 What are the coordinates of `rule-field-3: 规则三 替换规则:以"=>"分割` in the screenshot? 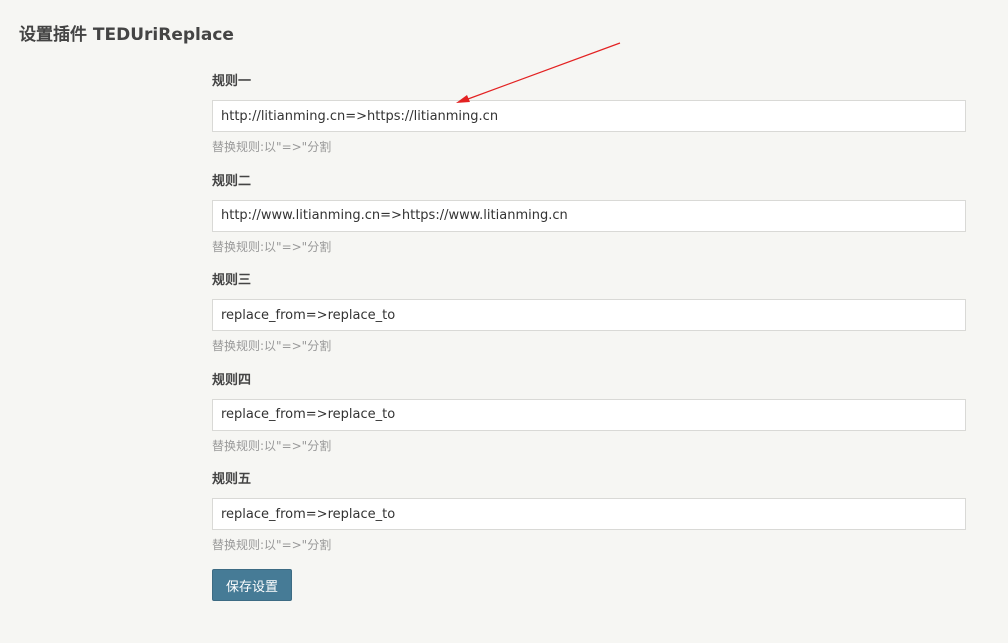 It's located at (589, 321).